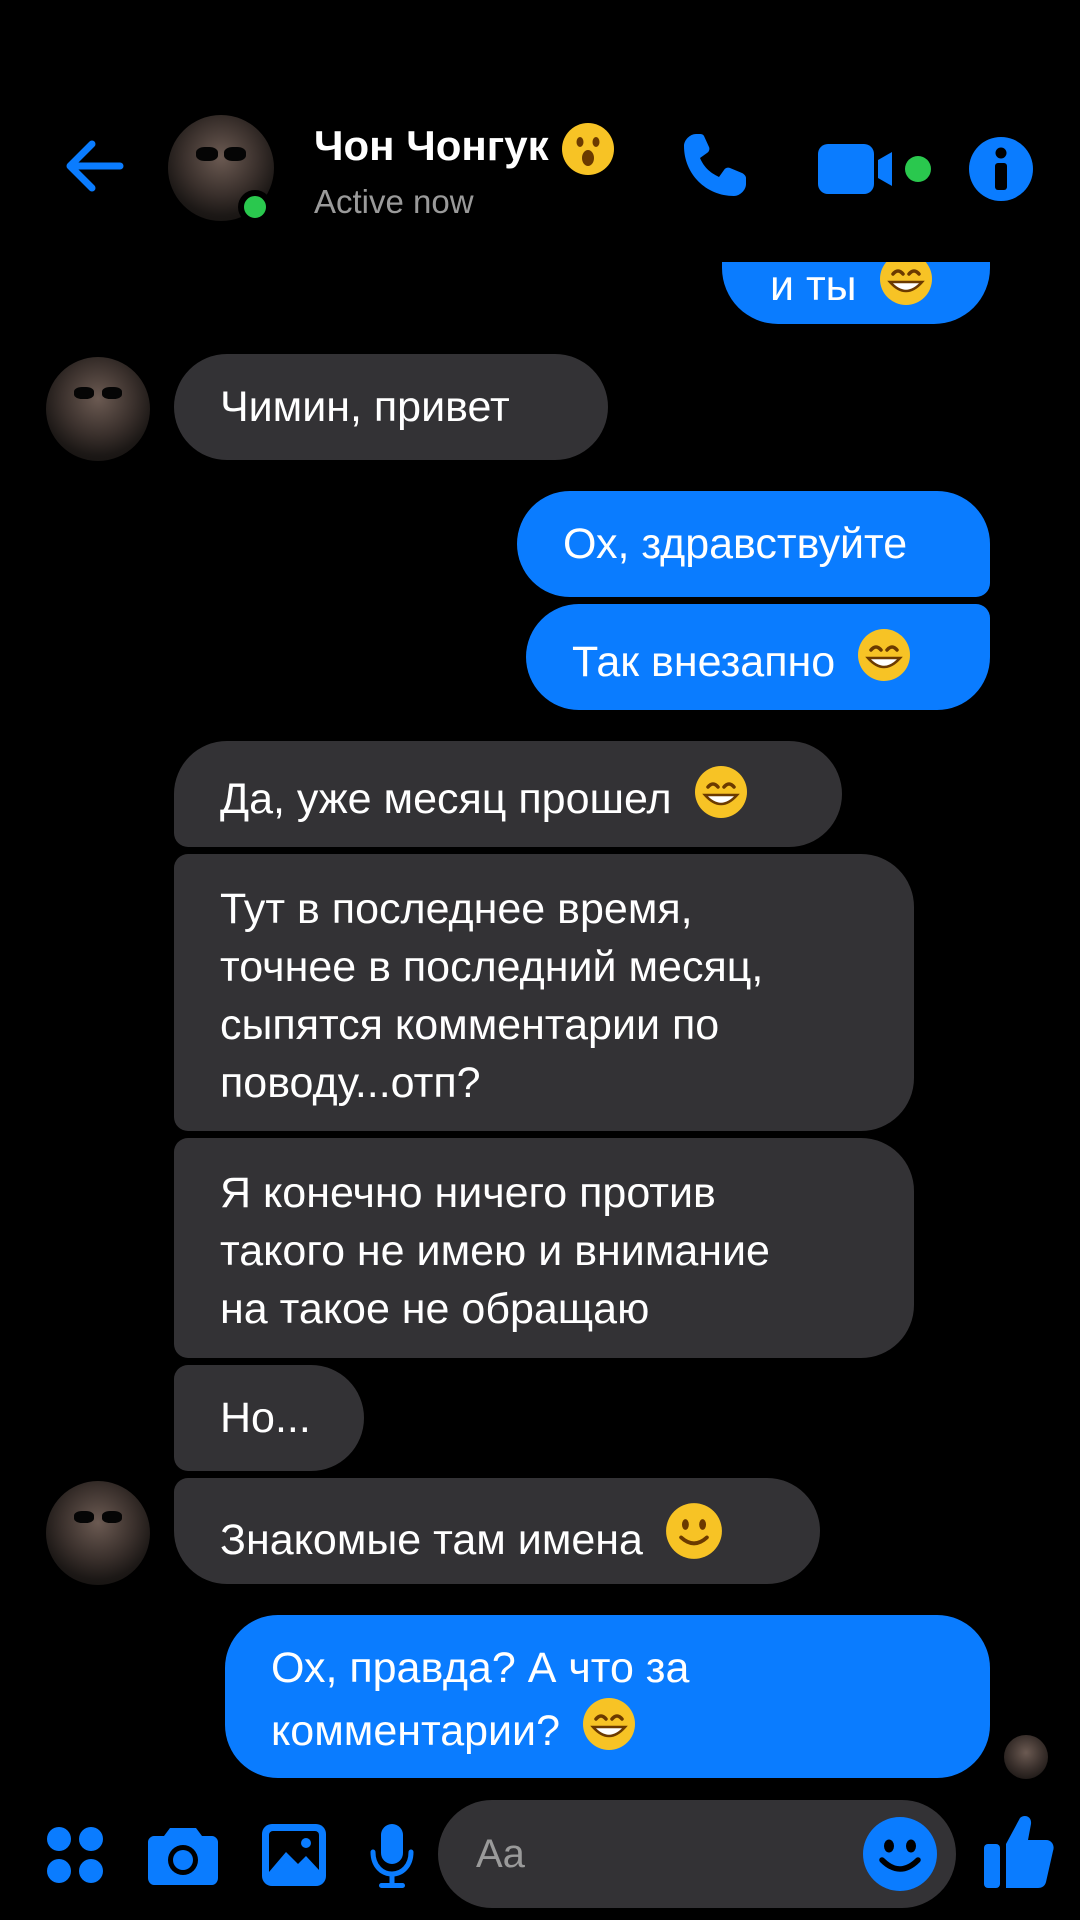 The height and width of the screenshot is (1920, 1080). I want to click on back-arrow-icon, so click(94, 166).